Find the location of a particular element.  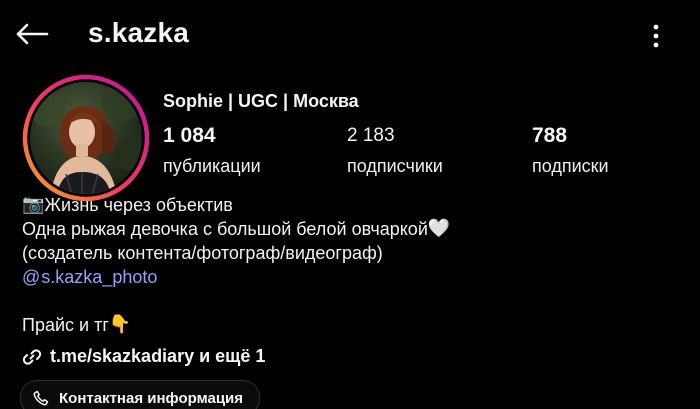

following-count-value: 788 is located at coordinates (550, 135).